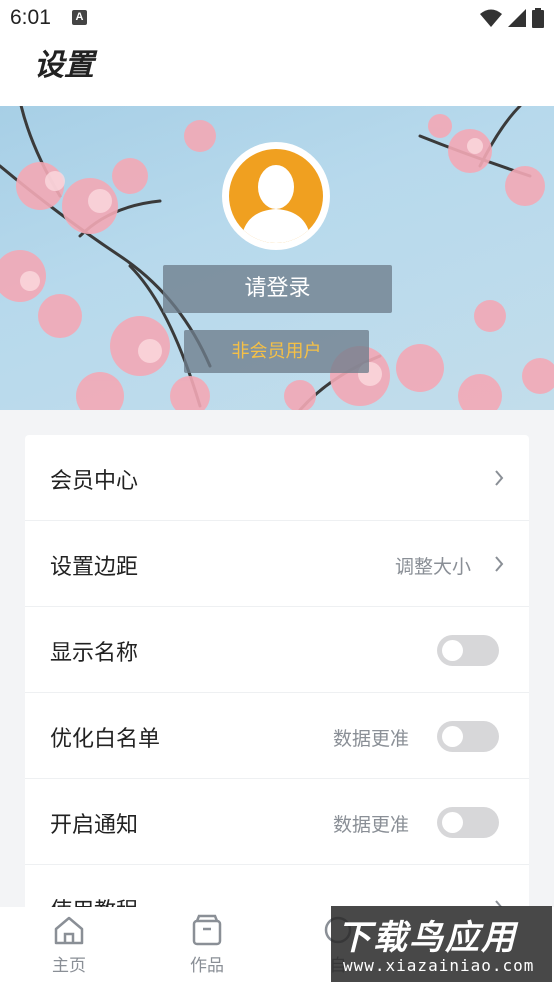 Image resolution: width=554 pixels, height=984 pixels. What do you see at coordinates (432, 567) in the screenshot?
I see `settings-row-hint: 调整大小` at bounding box center [432, 567].